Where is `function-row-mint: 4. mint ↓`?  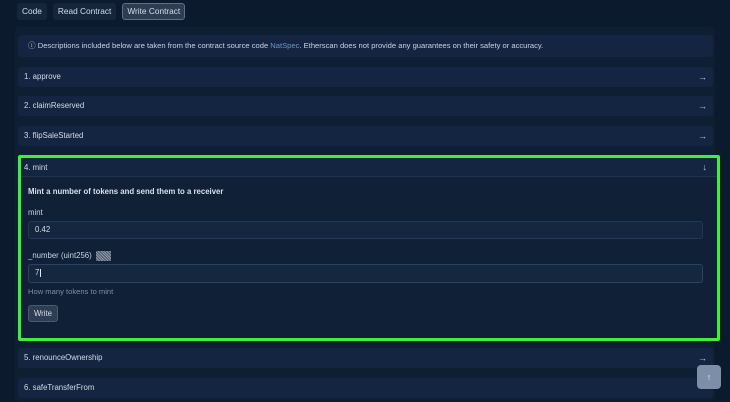
function-row-mint: 4. mint ↓ is located at coordinates (369, 167).